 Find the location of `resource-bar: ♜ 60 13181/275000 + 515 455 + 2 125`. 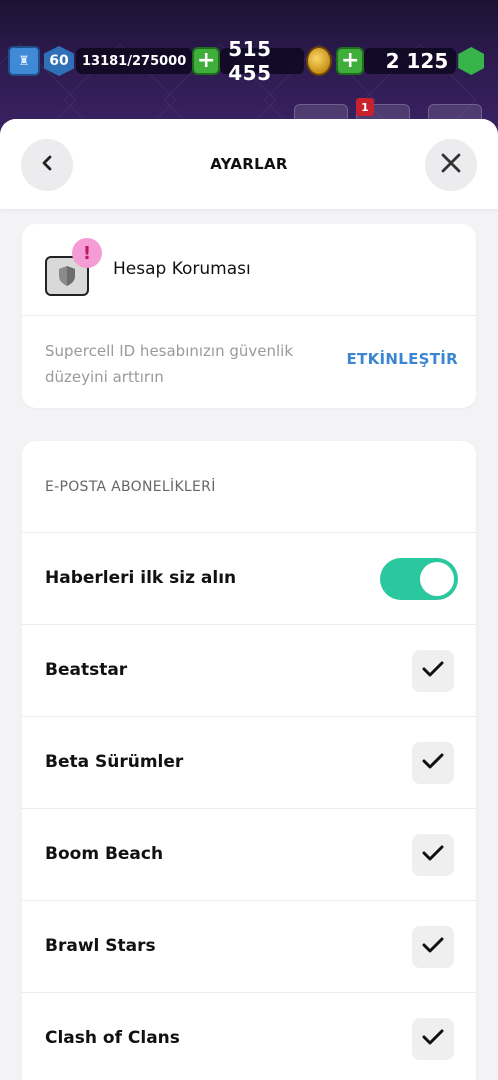

resource-bar: ♜ 60 13181/275000 + 515 455 + 2 125 is located at coordinates (253, 61).